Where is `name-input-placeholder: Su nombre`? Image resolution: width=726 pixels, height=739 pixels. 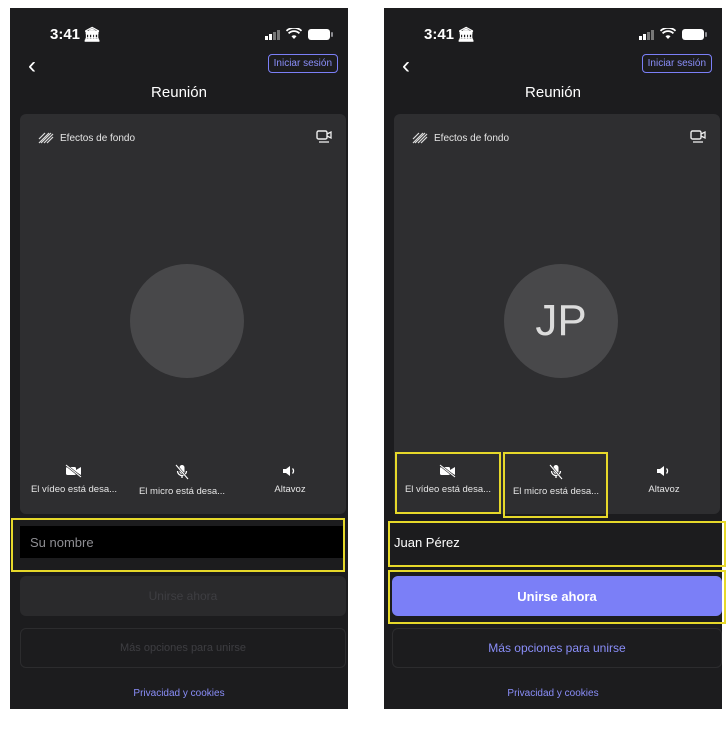
name-input-placeholder: Su nombre is located at coordinates (62, 542).